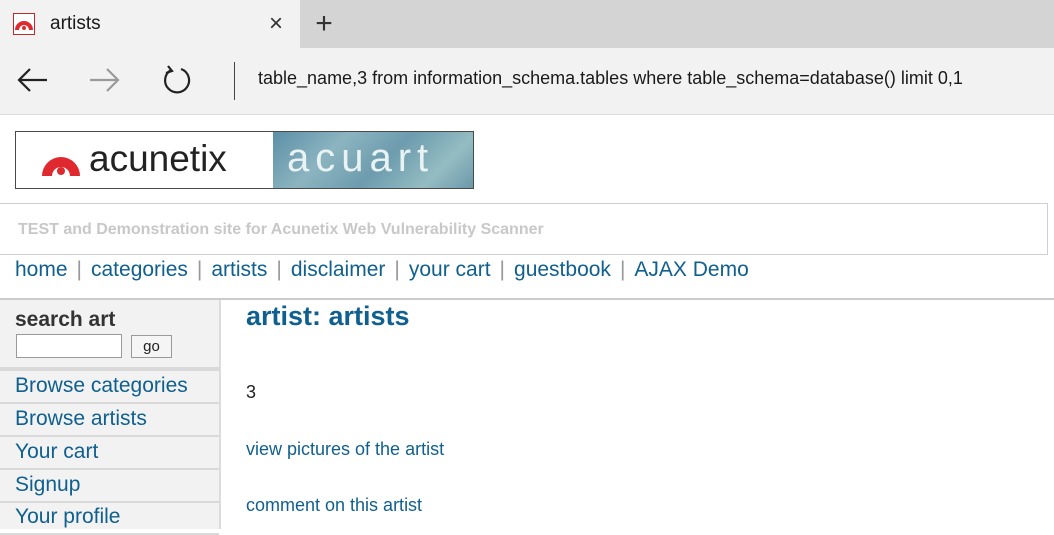 This screenshot has height=535, width=1054. I want to click on sidebar-item-browse-artists: Browse artists, so click(109, 420).